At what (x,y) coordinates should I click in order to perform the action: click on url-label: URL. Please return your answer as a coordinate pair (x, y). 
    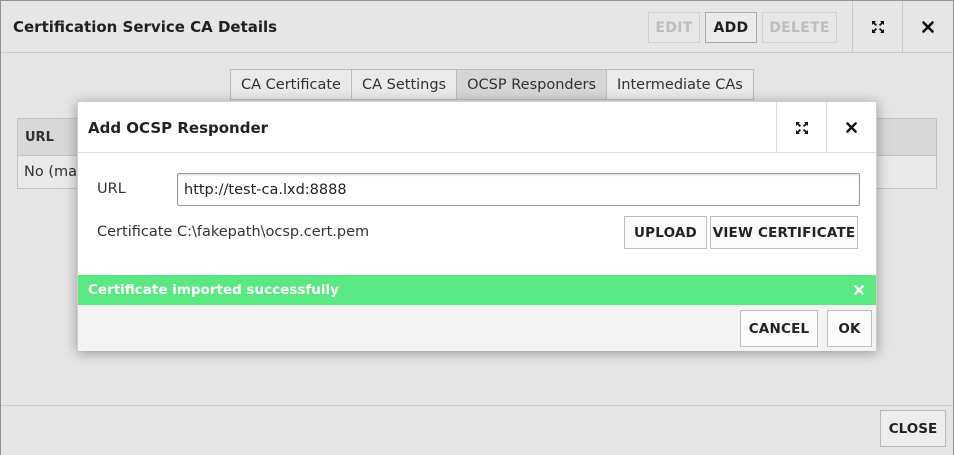
    Looking at the image, I should click on (111, 189).